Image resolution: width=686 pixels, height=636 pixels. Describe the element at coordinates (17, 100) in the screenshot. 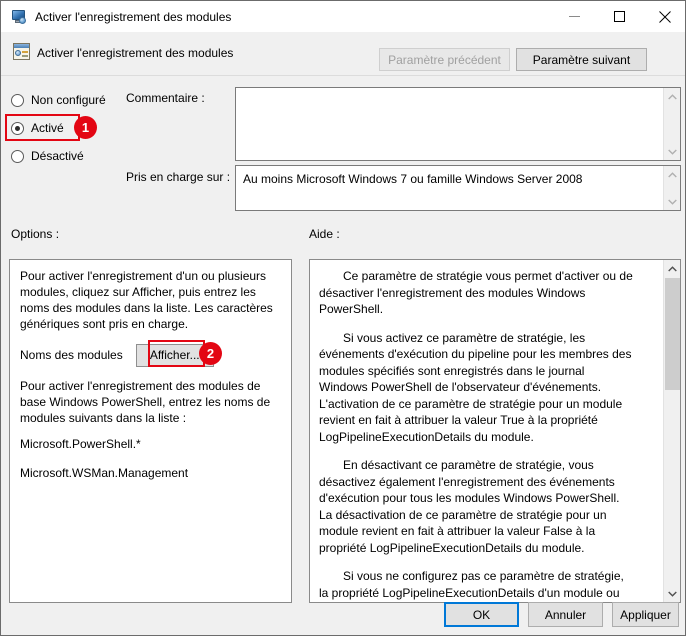

I see `radio-not-configured-mark` at that location.